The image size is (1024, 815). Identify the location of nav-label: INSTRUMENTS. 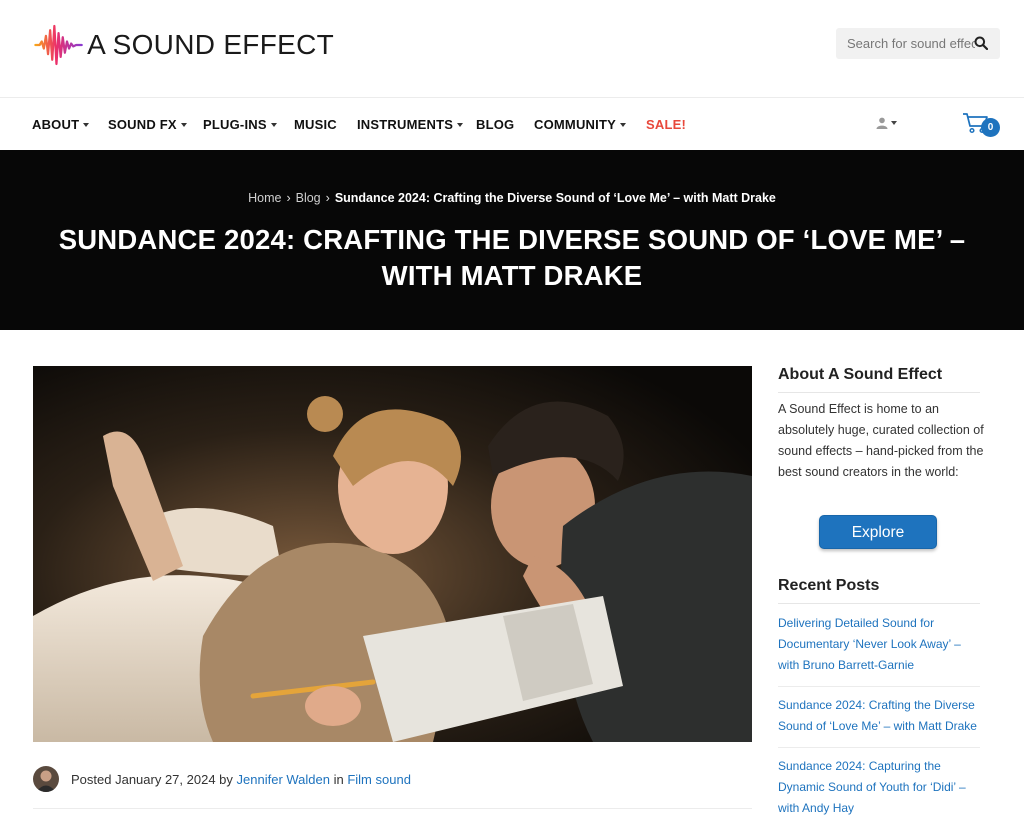
(405, 124).